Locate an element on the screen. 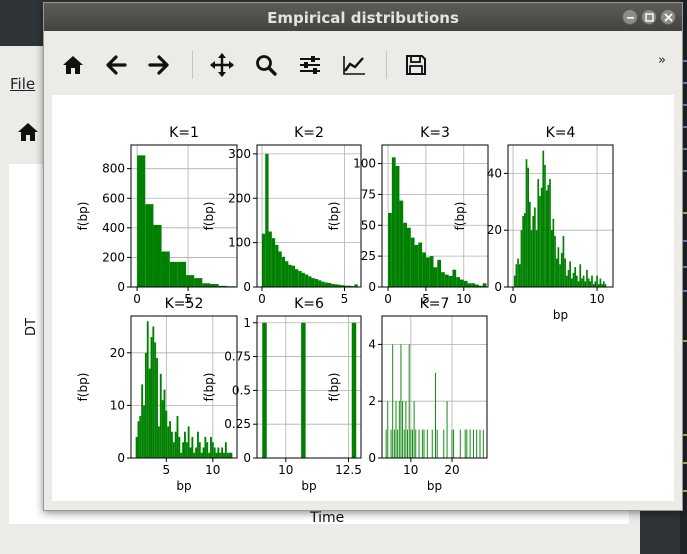 The width and height of the screenshot is (687, 554). y-tick-label: 10 is located at coordinates (117, 405).